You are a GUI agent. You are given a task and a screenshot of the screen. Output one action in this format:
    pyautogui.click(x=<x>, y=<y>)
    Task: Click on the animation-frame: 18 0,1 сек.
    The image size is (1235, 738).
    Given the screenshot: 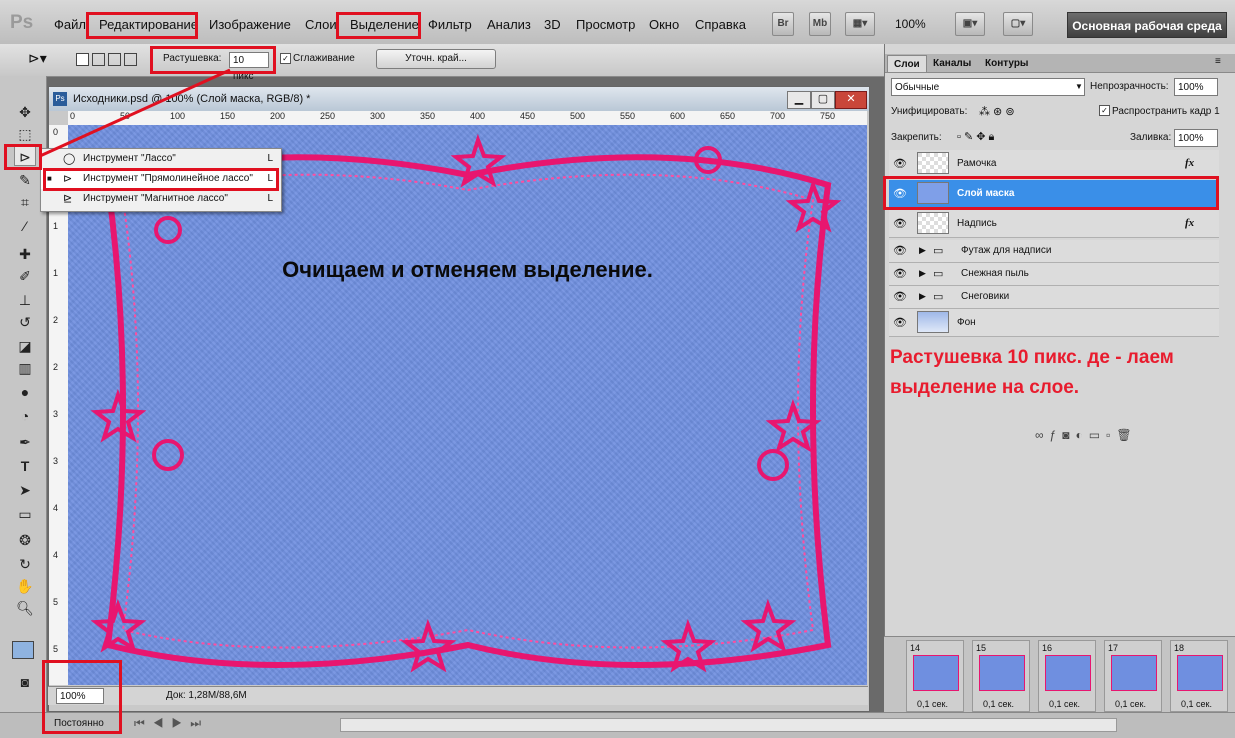 What is the action you would take?
    pyautogui.click(x=1199, y=676)
    